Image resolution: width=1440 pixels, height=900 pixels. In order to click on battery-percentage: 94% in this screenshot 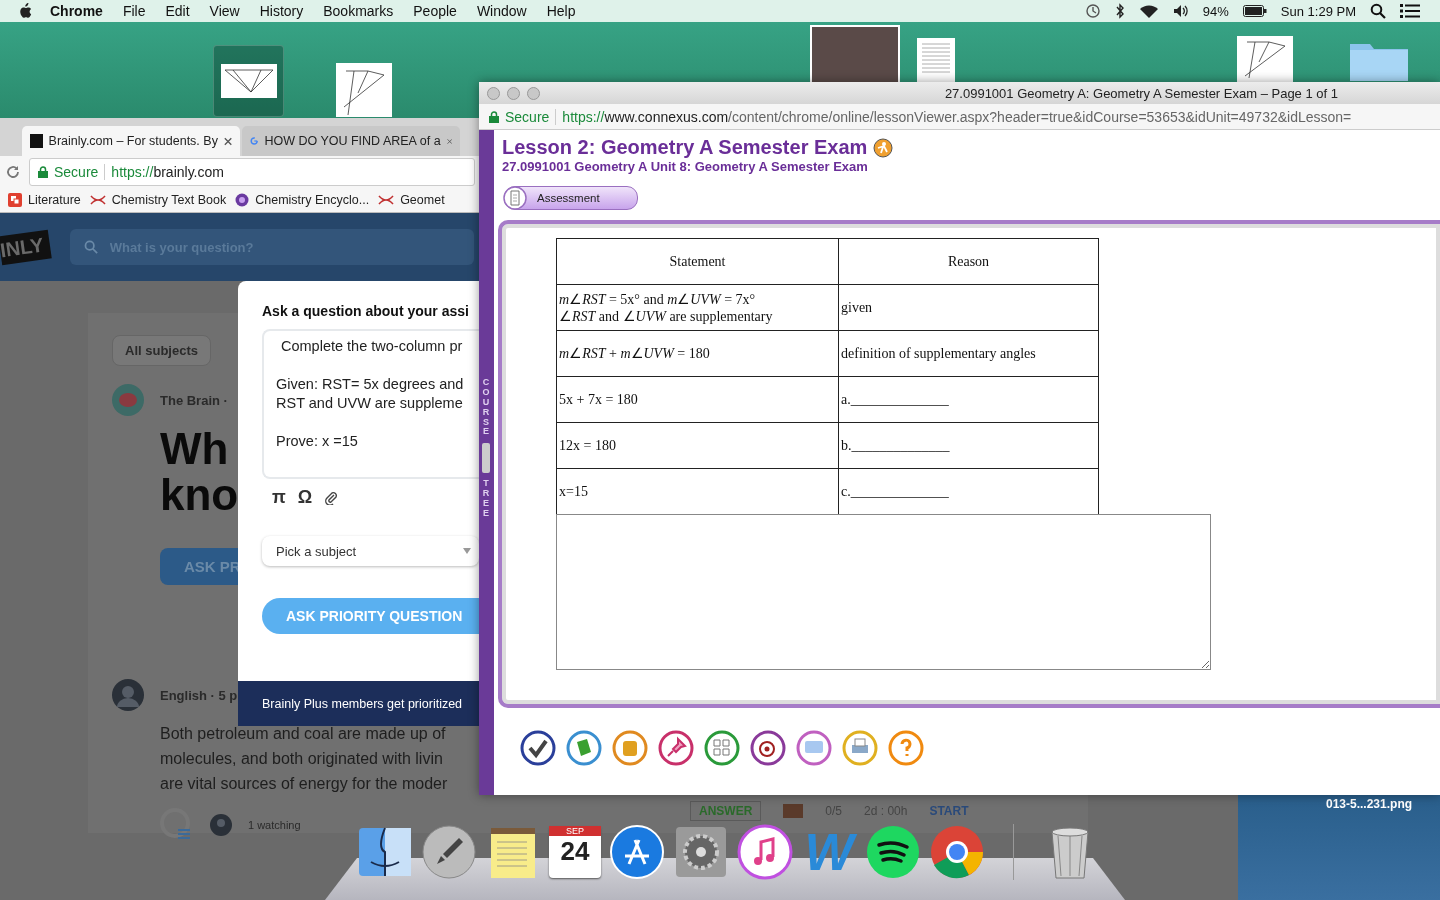, I will do `click(1215, 11)`.